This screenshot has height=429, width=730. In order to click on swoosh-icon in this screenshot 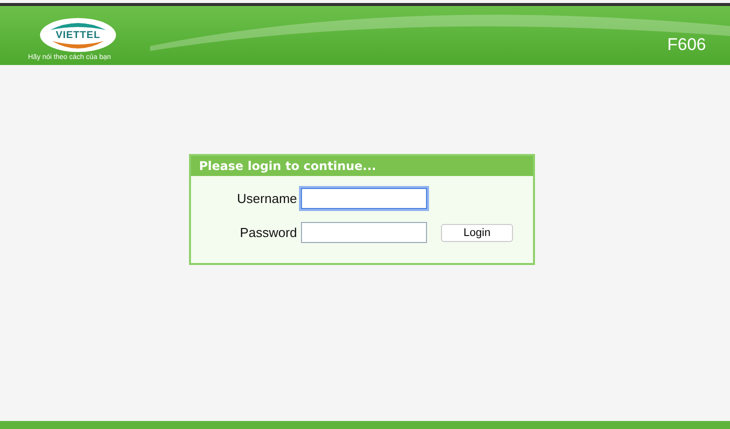, I will do `click(78, 36)`.